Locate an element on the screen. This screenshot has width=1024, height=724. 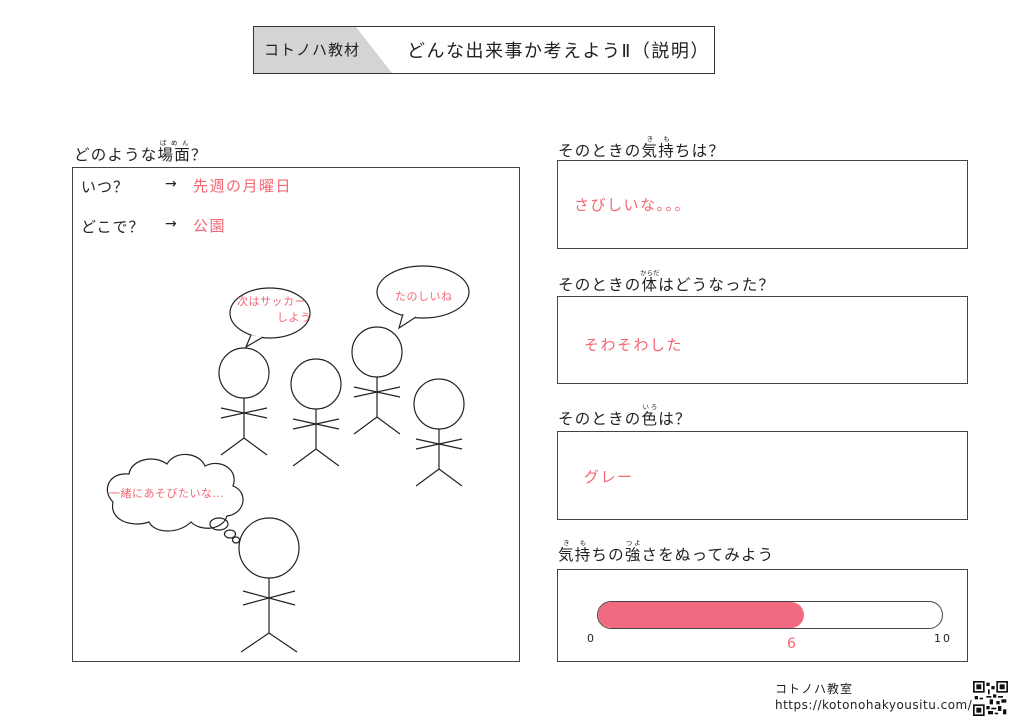
figure-c is located at coordinates (377, 380).